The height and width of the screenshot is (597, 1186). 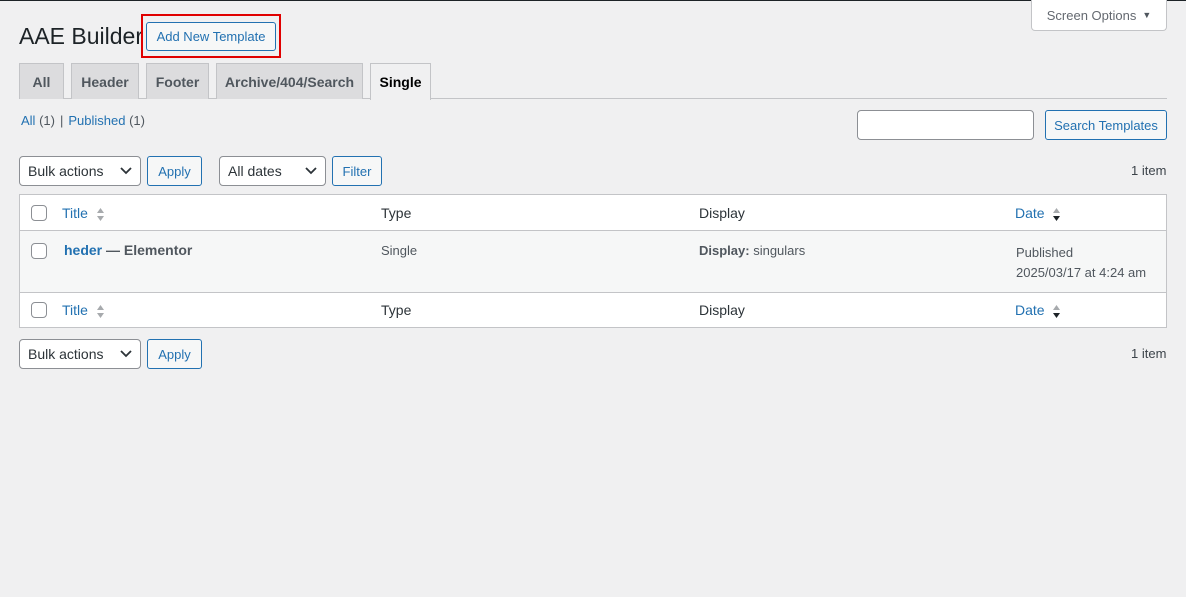 I want to click on view-all-count: (1), so click(x=47, y=120).